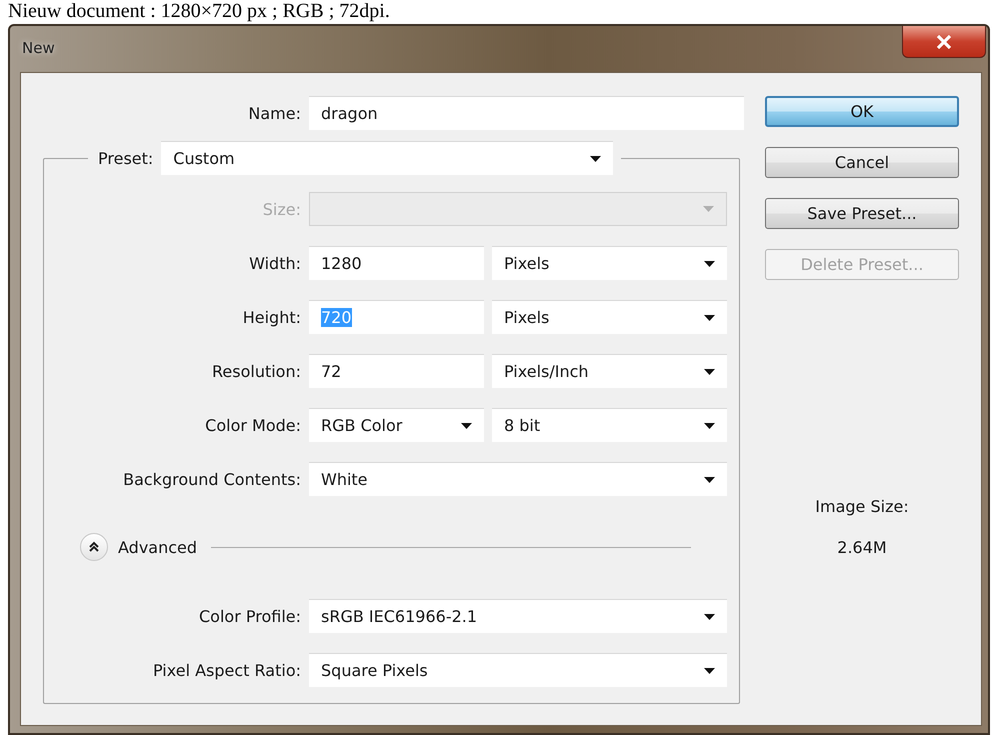  What do you see at coordinates (158, 547) in the screenshot?
I see `section-label: Advanced` at bounding box center [158, 547].